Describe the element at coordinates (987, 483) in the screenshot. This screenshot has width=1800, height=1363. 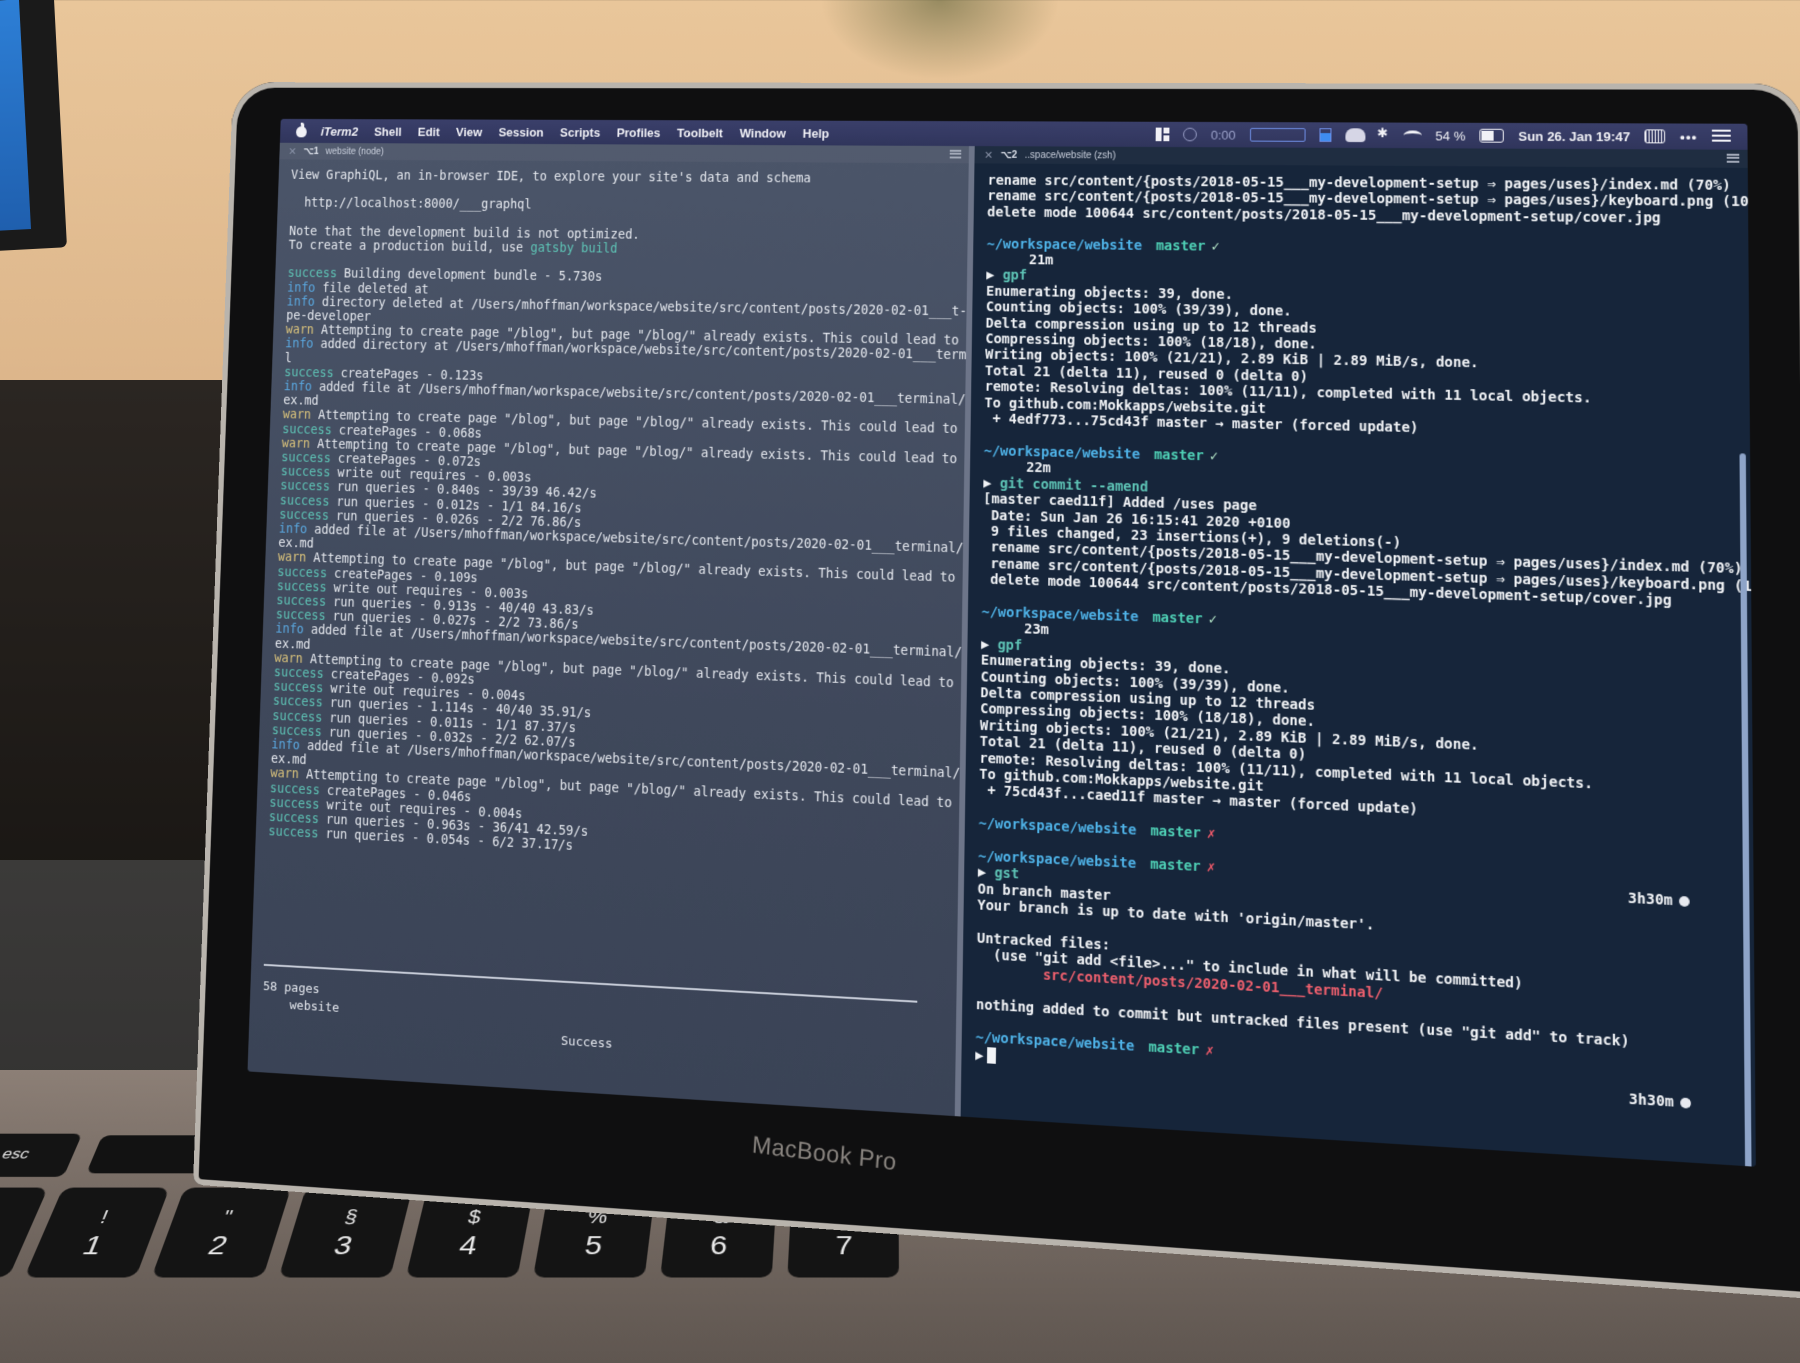
I see `prompt-arrow-icon: ▶` at that location.